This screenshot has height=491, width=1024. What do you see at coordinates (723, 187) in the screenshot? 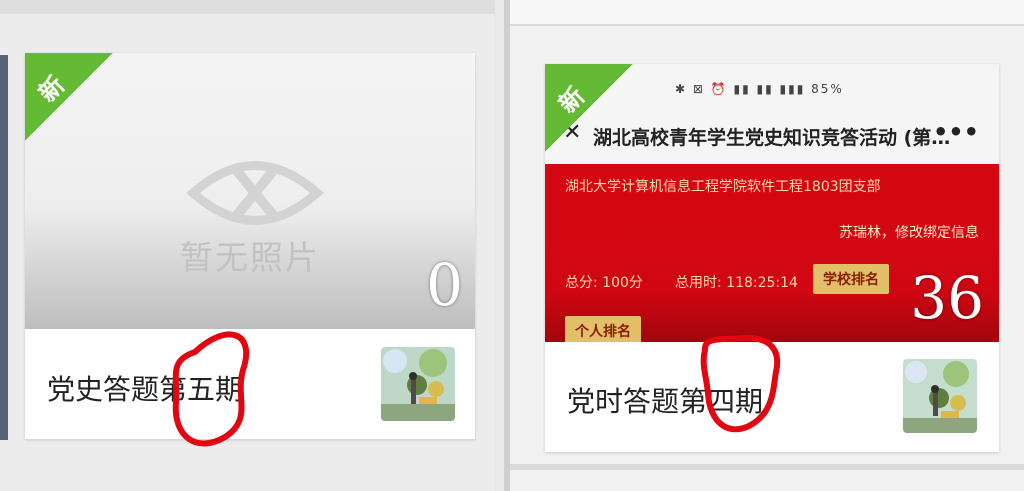
I see `team-name: 湖北大学计算机信息工程学院软件工程1803团支部` at bounding box center [723, 187].